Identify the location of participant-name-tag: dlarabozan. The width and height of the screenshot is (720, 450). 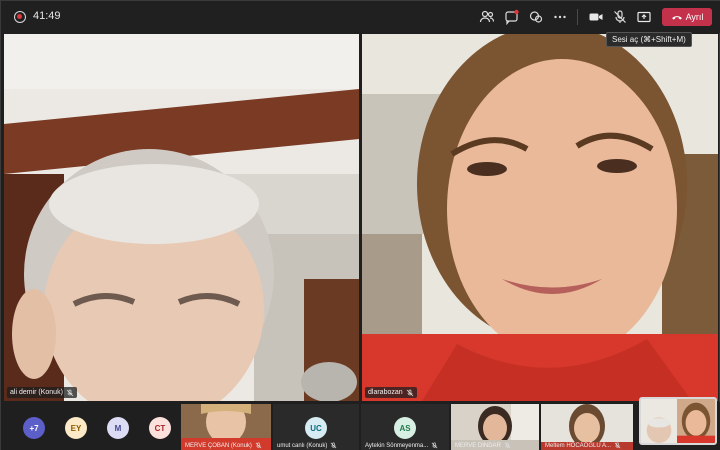
(391, 392).